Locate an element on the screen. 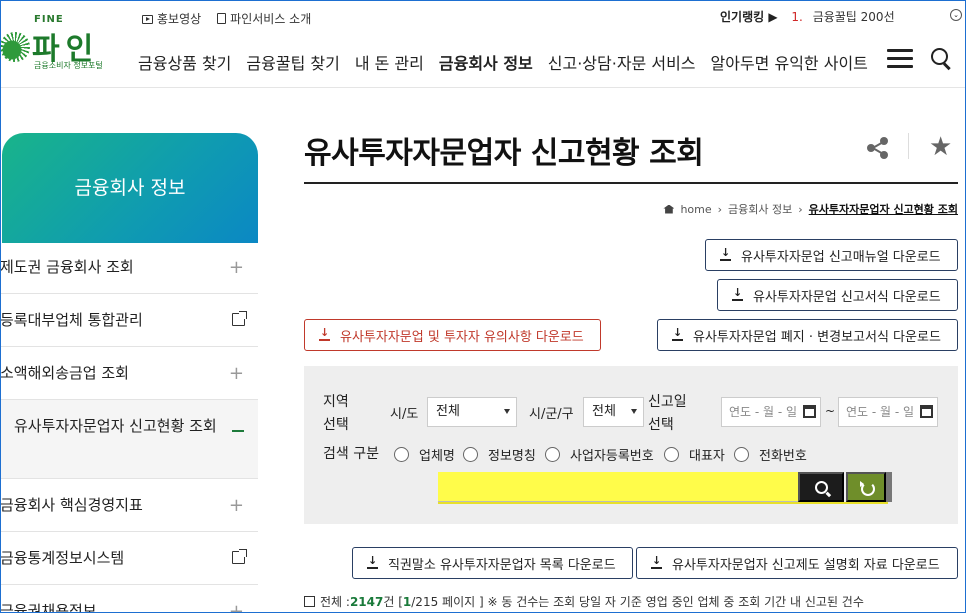  list-icon is located at coordinates (309, 601).